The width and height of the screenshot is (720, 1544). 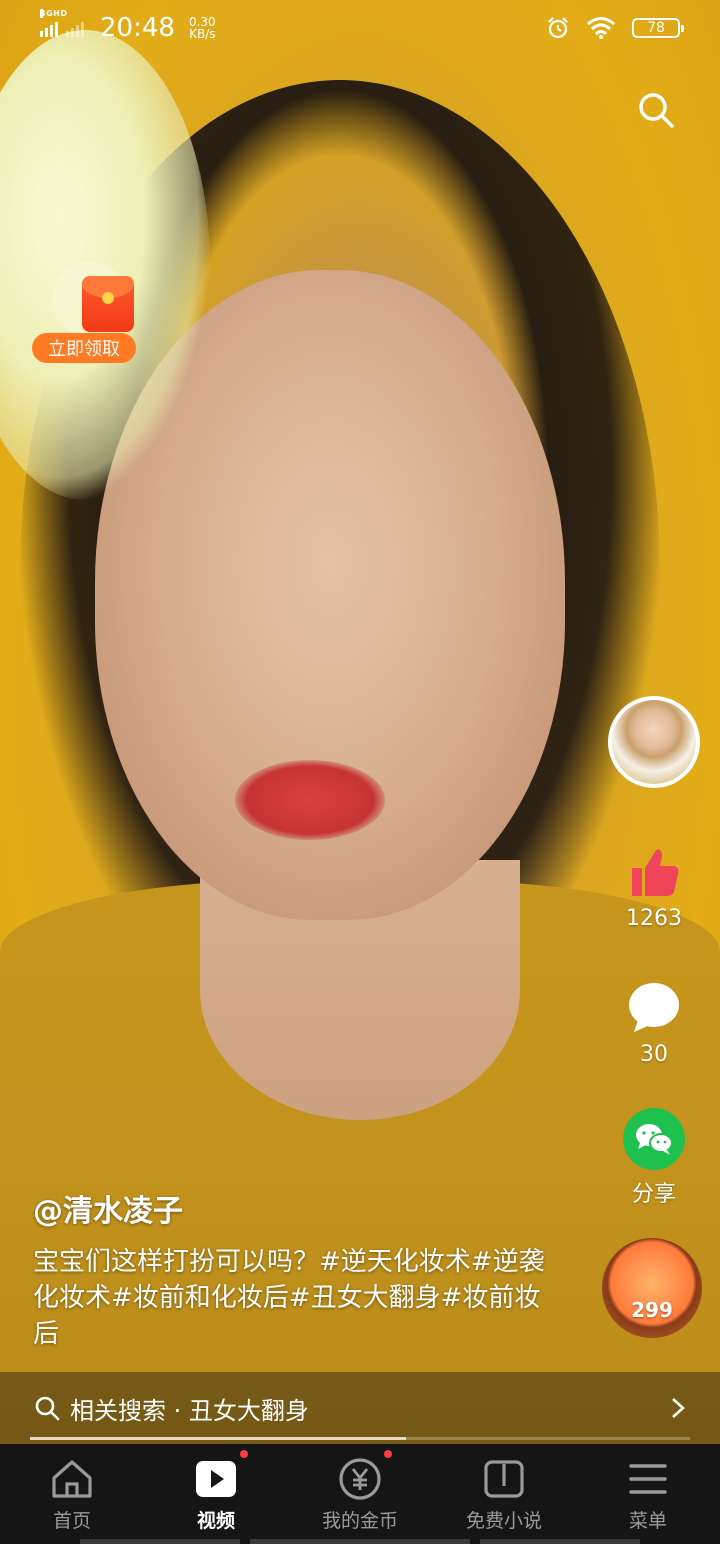 What do you see at coordinates (654, 1139) in the screenshot?
I see `wechat-icon` at bounding box center [654, 1139].